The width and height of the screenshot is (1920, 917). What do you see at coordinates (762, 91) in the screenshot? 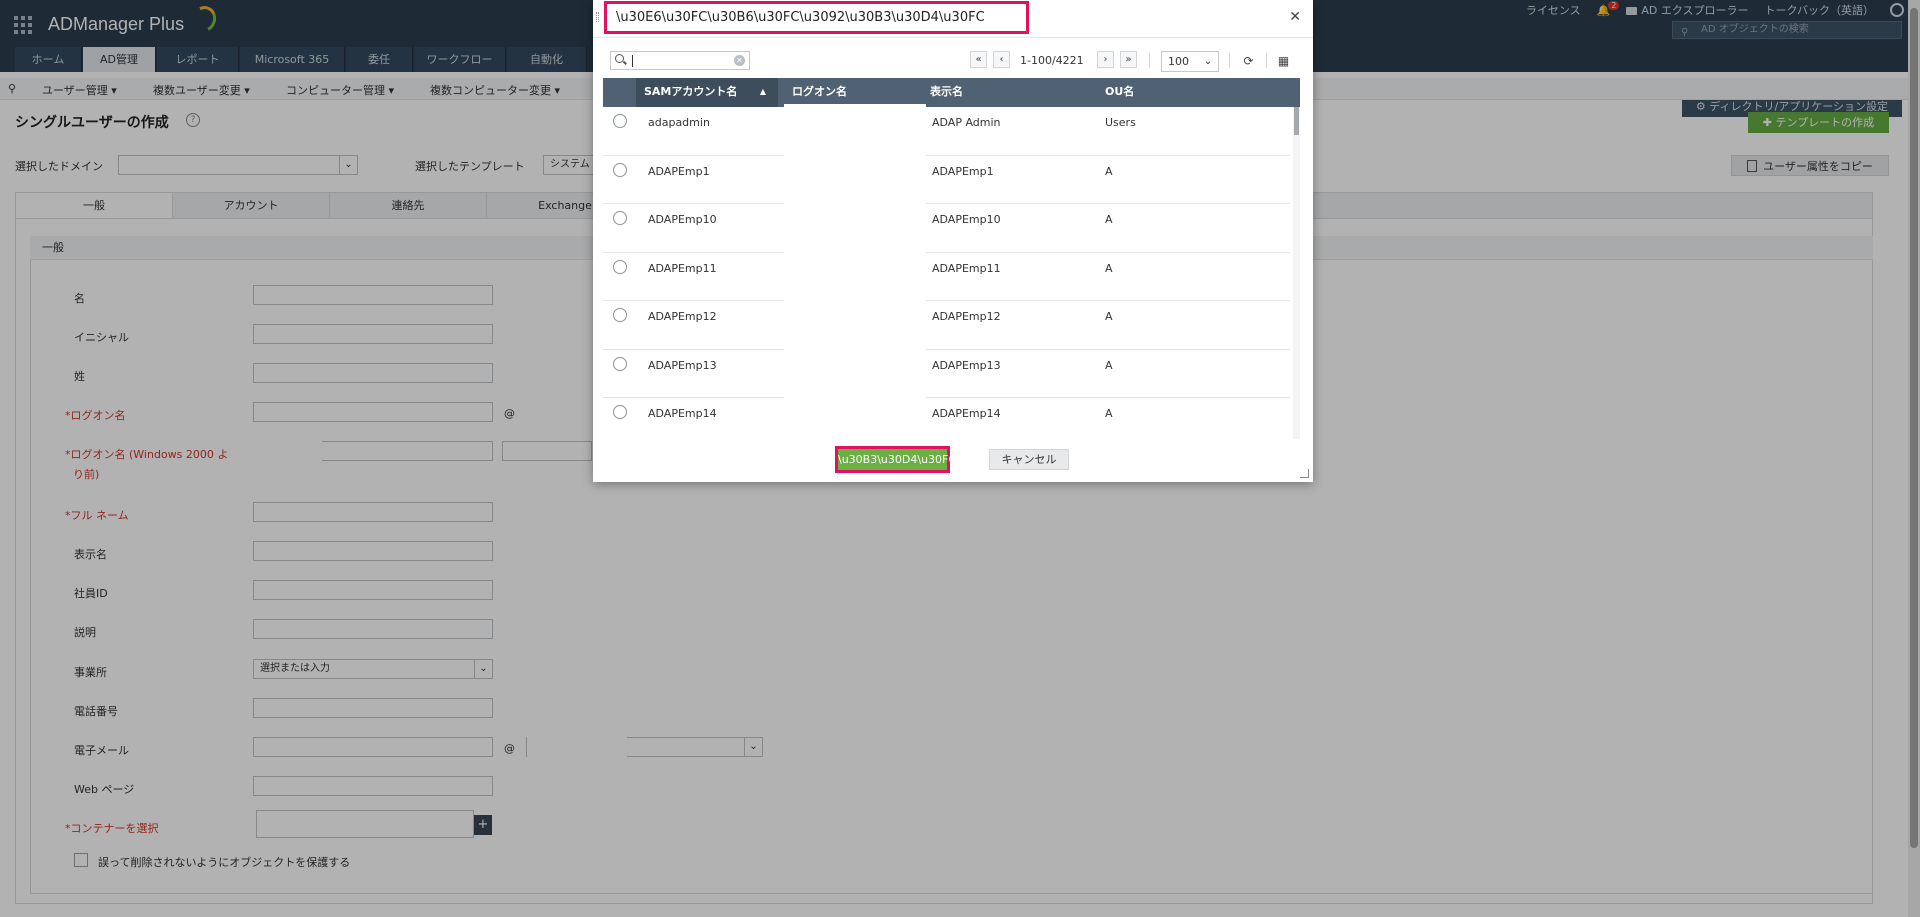
I see `sort-ascending-icon: ▲` at bounding box center [762, 91].